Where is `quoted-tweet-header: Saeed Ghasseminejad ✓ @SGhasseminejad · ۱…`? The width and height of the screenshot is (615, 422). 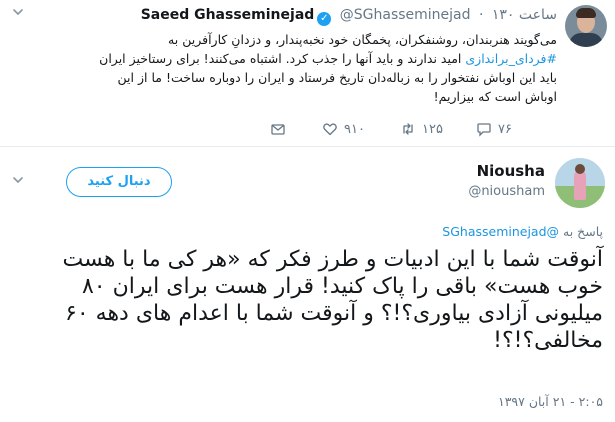
quoted-tweet-header: Saeed Ghasseminejad ✓ @SGhasseminejad · ۱… is located at coordinates (349, 16).